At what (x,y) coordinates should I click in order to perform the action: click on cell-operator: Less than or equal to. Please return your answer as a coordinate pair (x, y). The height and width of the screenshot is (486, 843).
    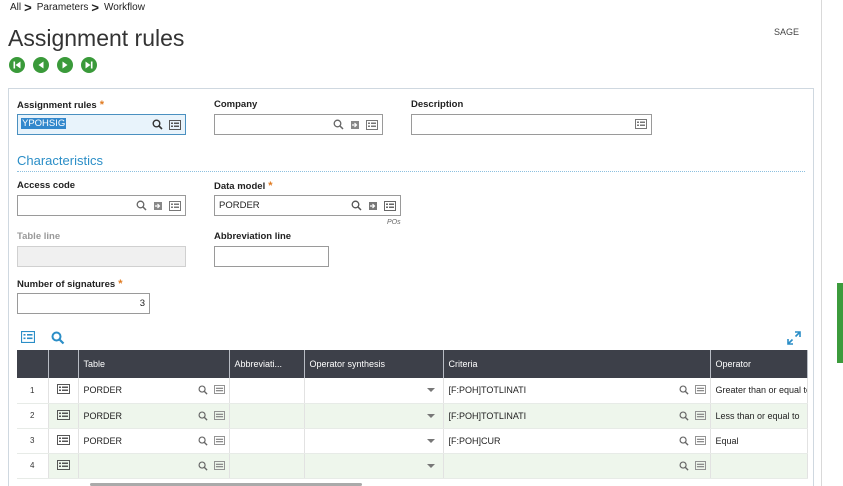
    Looking at the image, I should click on (759, 416).